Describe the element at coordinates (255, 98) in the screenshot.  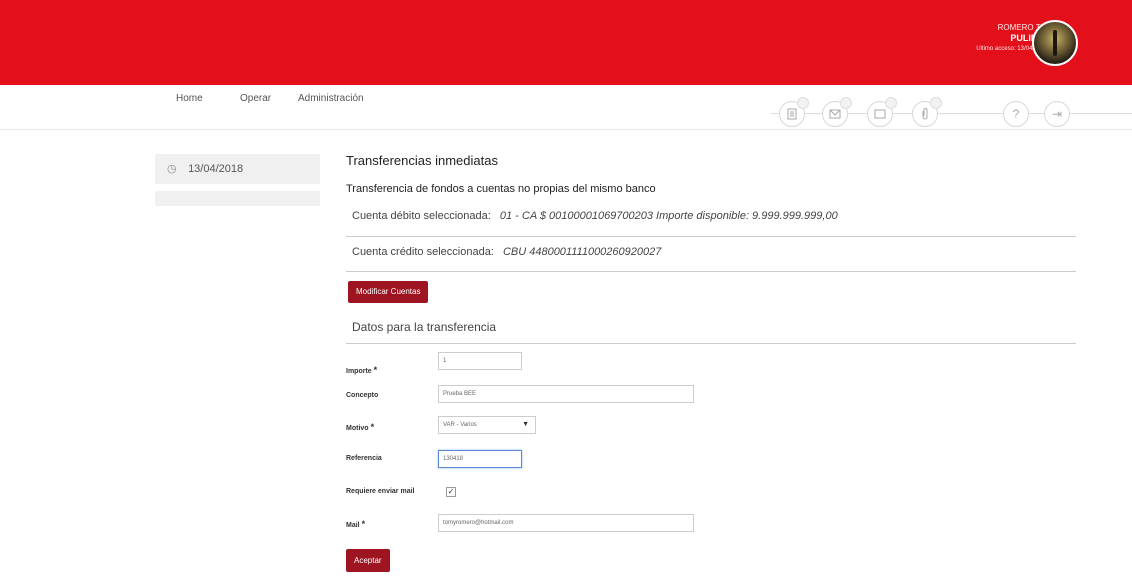
I see `nav-operar: Operar` at that location.